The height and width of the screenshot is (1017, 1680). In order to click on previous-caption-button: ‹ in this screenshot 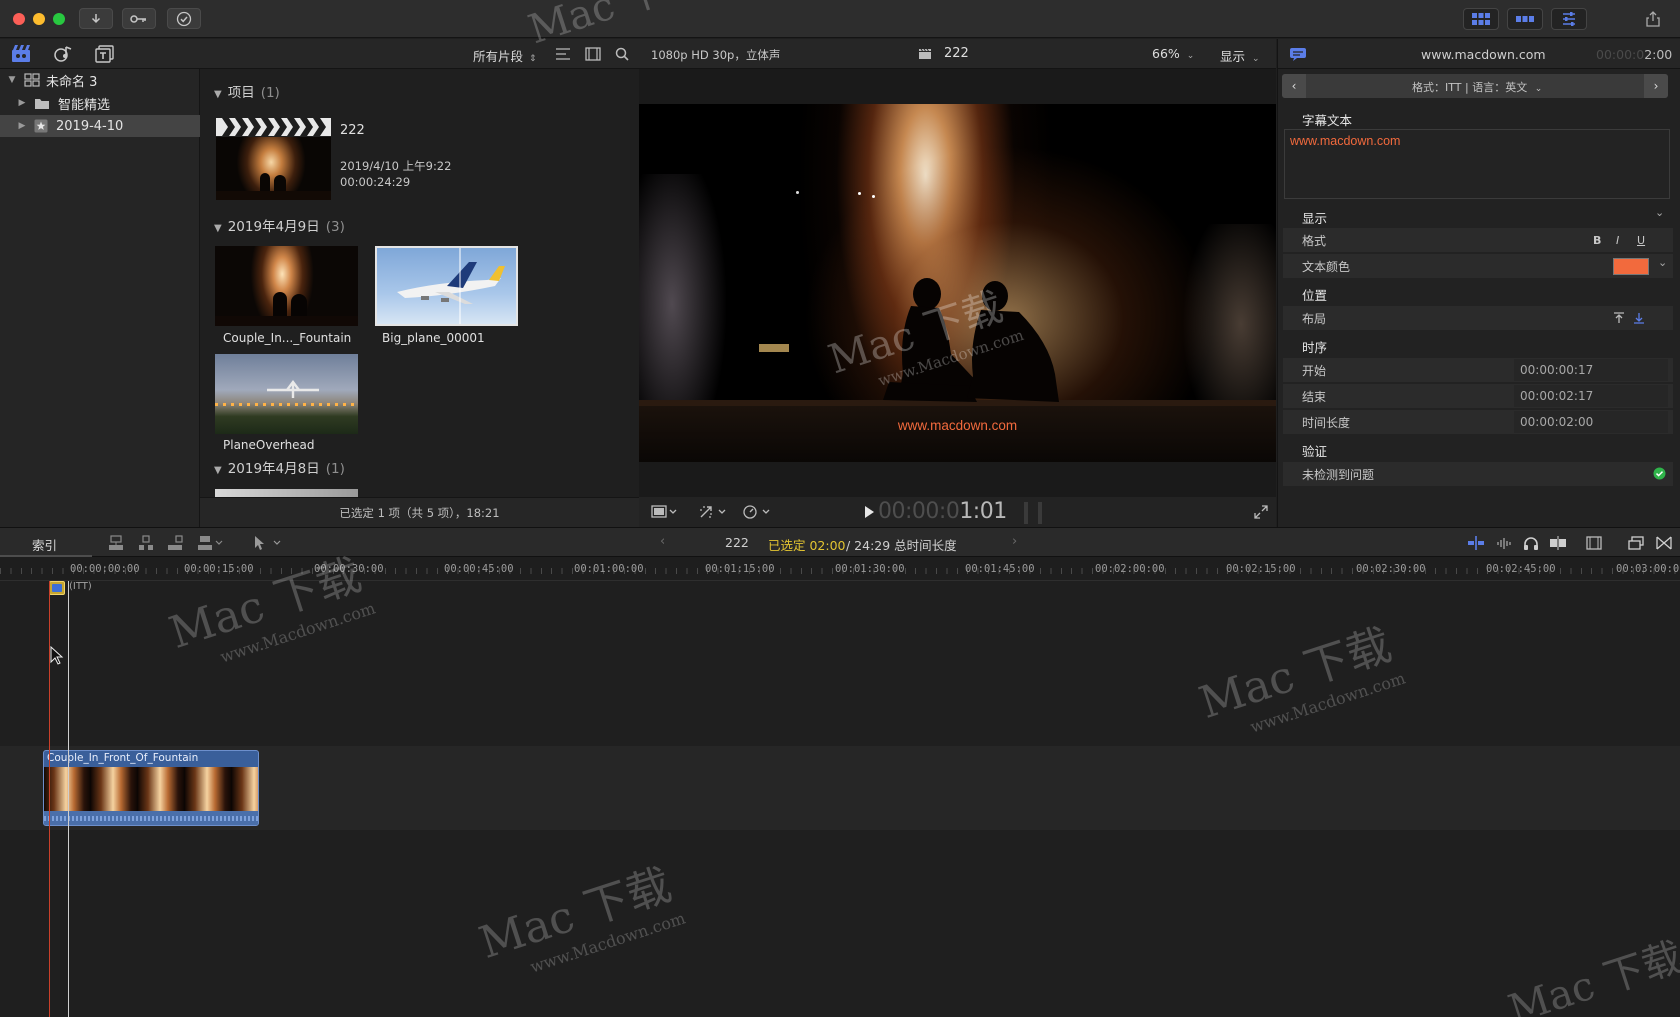, I will do `click(1294, 86)`.